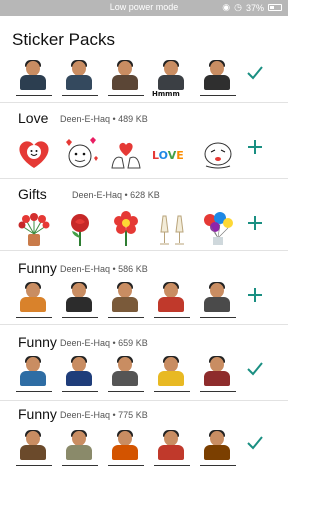  Describe the element at coordinates (104, 415) in the screenshot. I see `pack-publisher-size: Deen-E-Haq • 775 KB` at that location.